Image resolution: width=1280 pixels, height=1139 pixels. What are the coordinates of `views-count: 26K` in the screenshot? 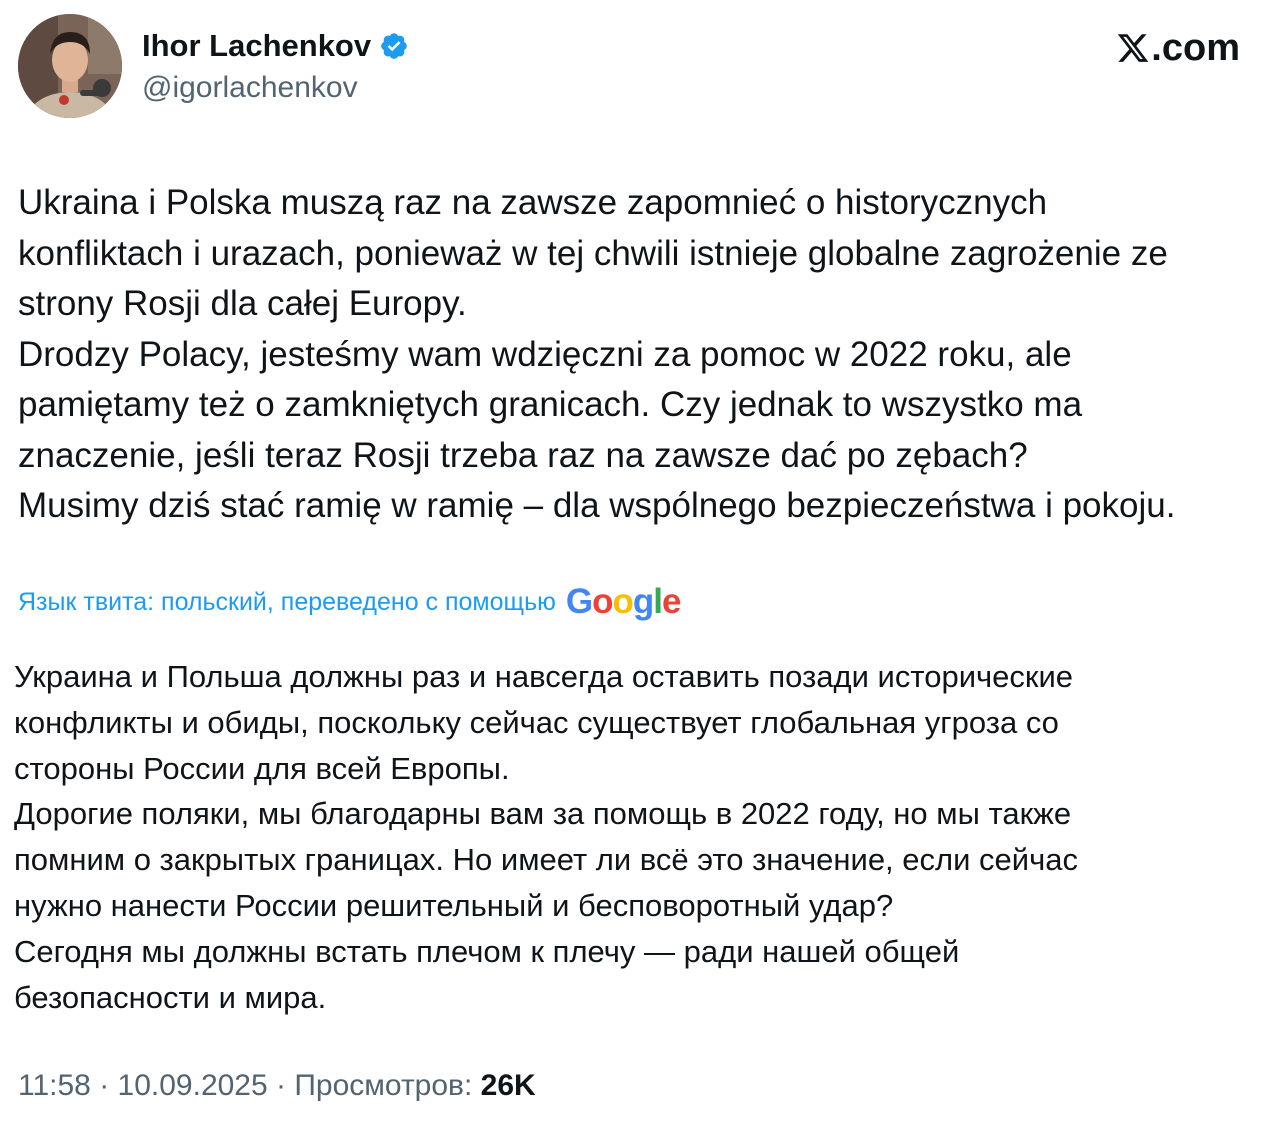 It's located at (508, 1085).